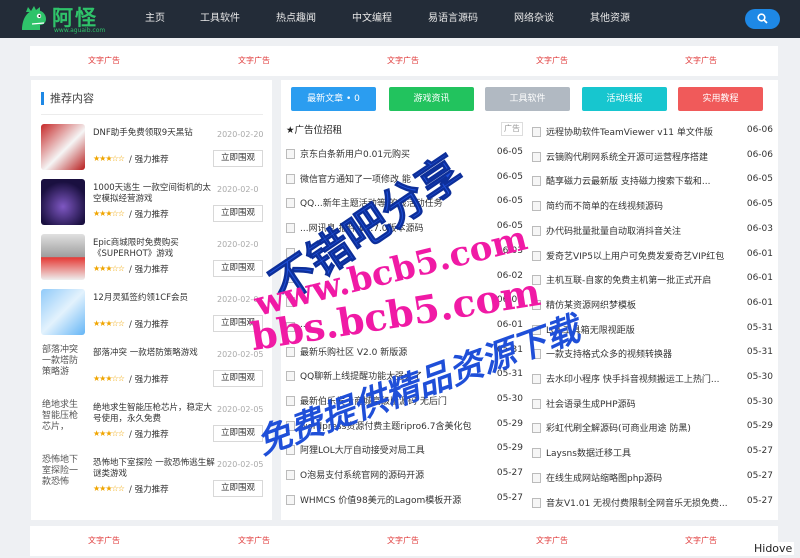  Describe the element at coordinates (296, 19) in the screenshot. I see `nav-hot-news: 热点趣闻` at that location.